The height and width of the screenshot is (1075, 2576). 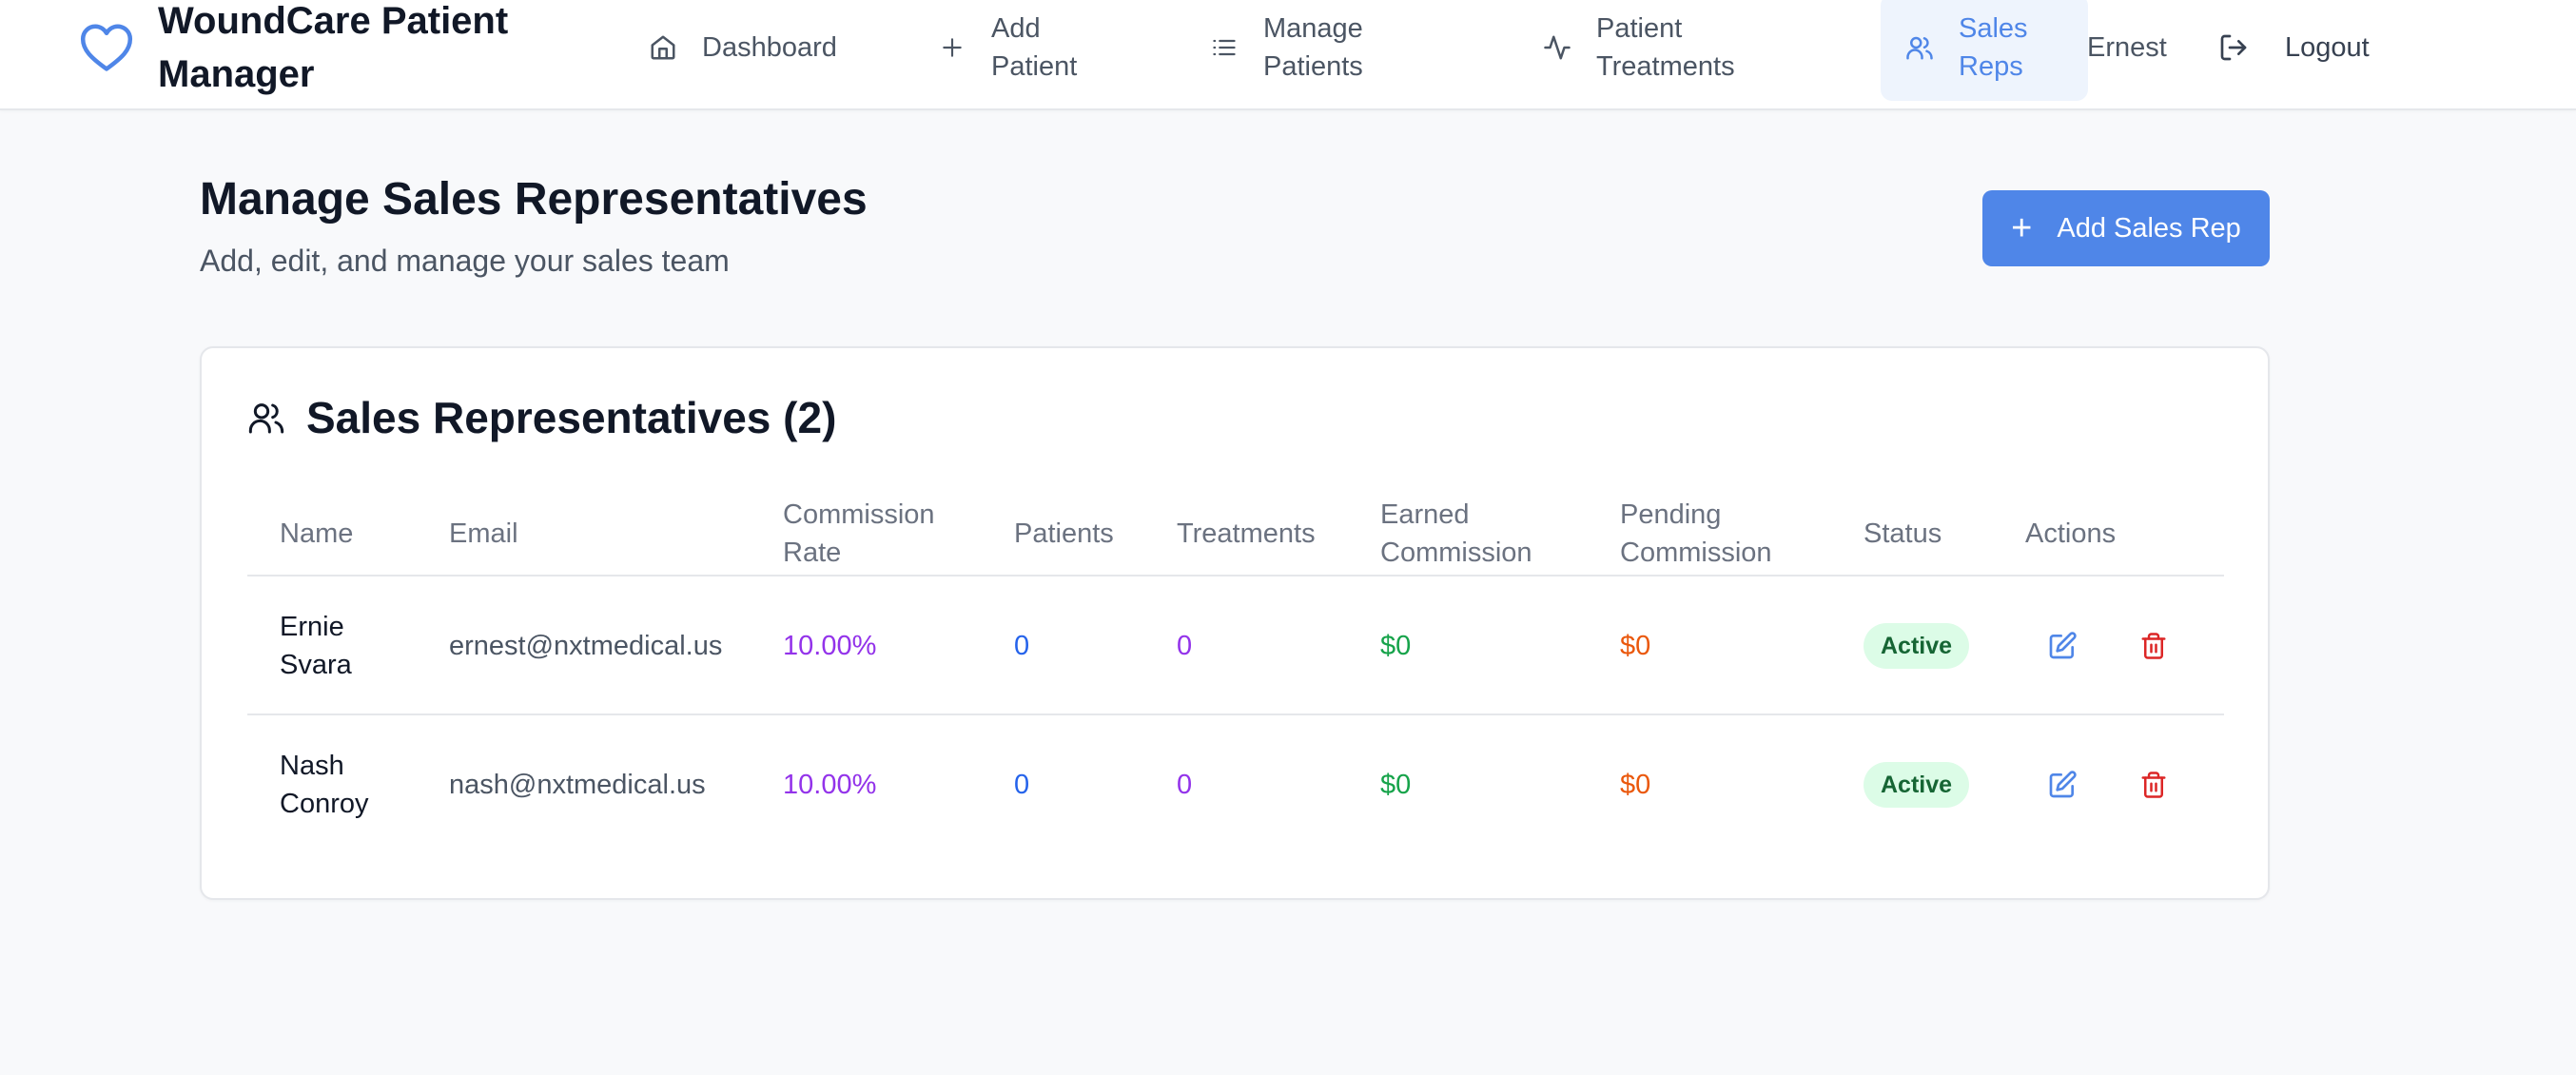 I want to click on column-header-commission-rate: Commission Rate, so click(x=859, y=533).